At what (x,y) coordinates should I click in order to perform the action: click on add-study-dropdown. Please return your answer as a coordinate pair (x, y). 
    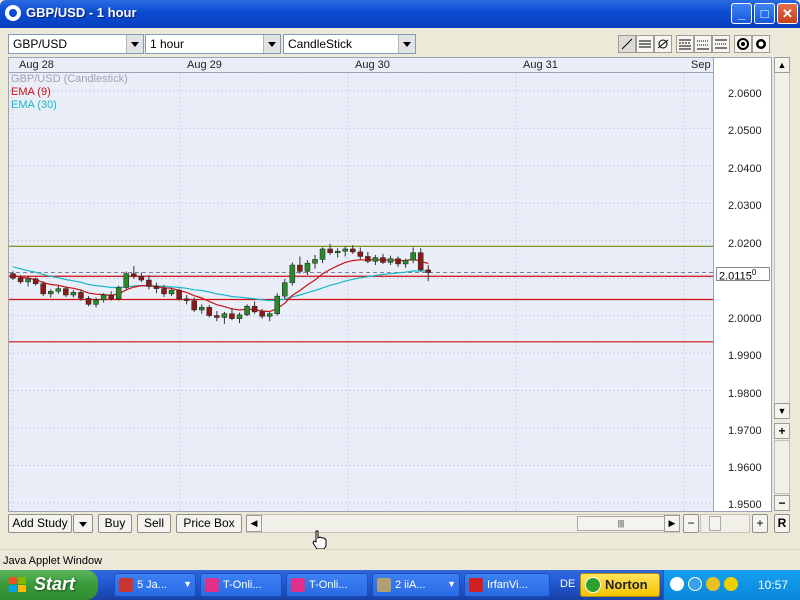
    Looking at the image, I should click on (83, 523).